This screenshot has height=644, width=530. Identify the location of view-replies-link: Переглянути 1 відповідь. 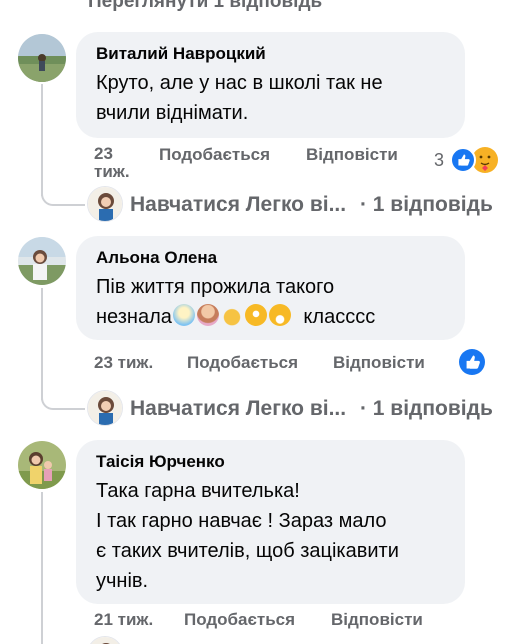
(205, 6).